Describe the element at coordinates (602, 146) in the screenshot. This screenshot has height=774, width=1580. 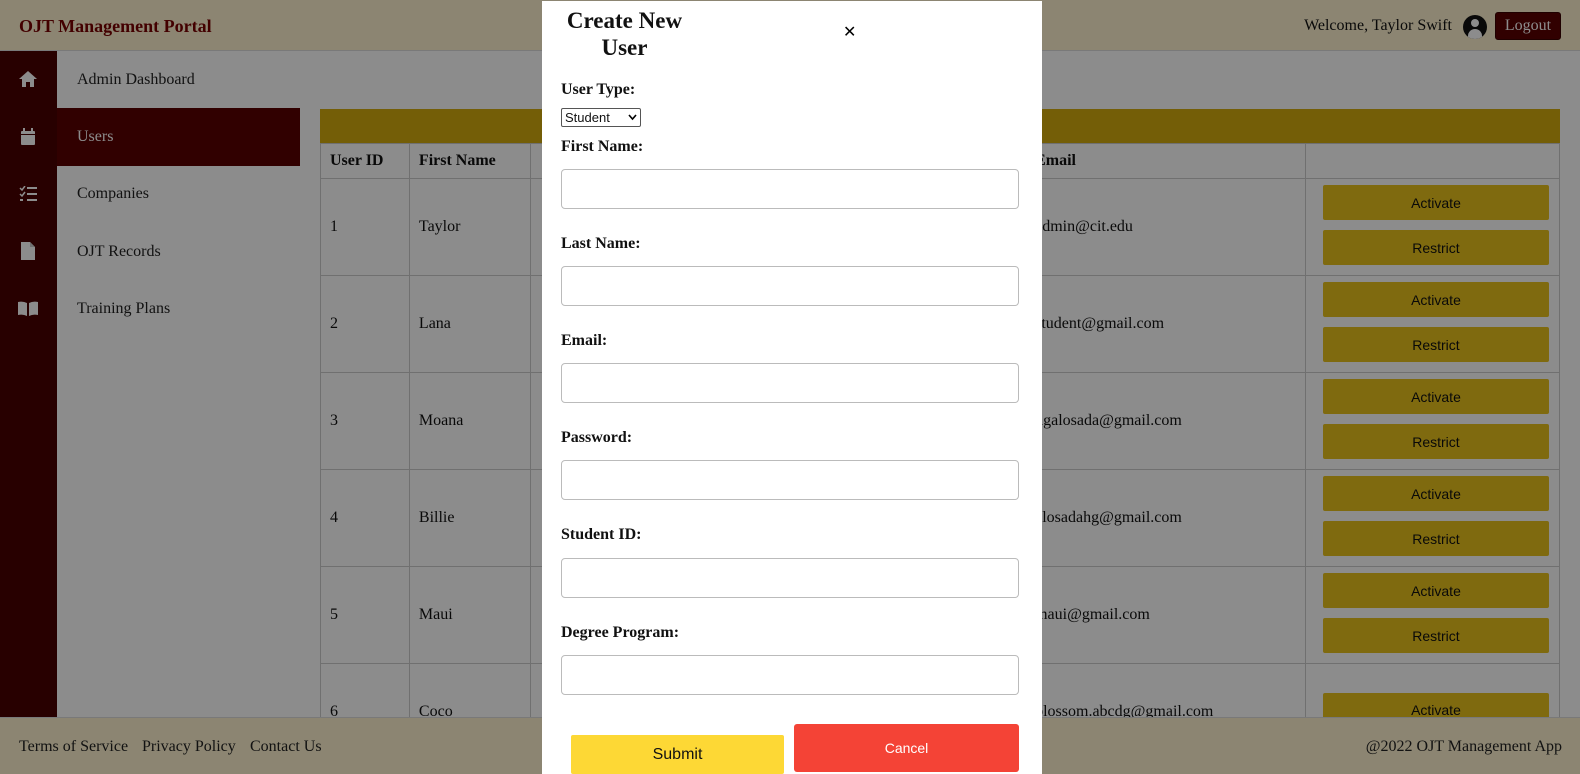
I see `first-name-label: First Name:` at that location.